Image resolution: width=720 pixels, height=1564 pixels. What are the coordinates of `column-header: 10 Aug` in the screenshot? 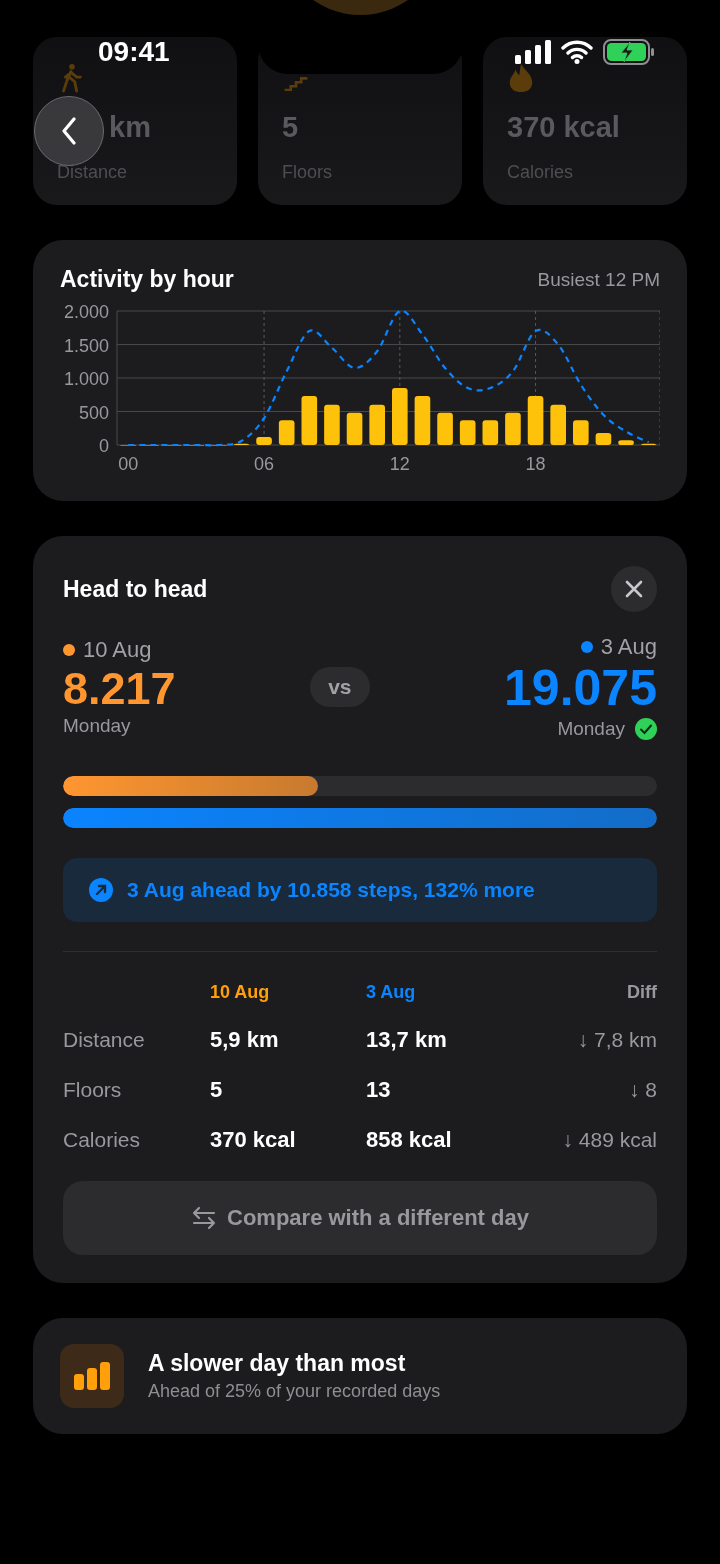 It's located at (240, 992).